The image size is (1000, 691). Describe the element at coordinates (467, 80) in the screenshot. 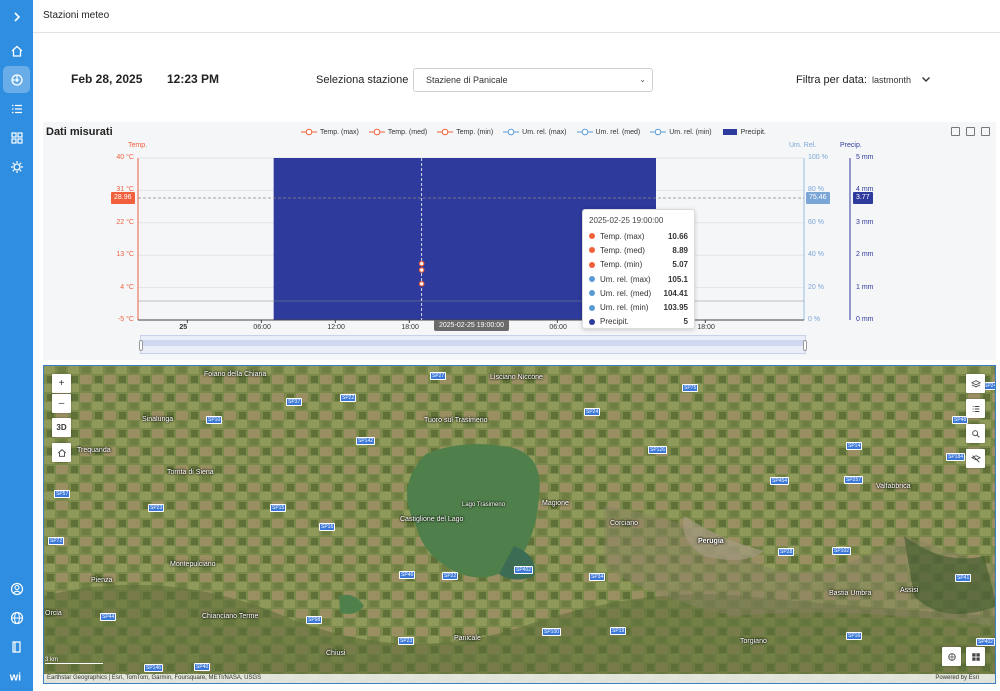

I see `station-select-value: Staziene di Panicale` at that location.